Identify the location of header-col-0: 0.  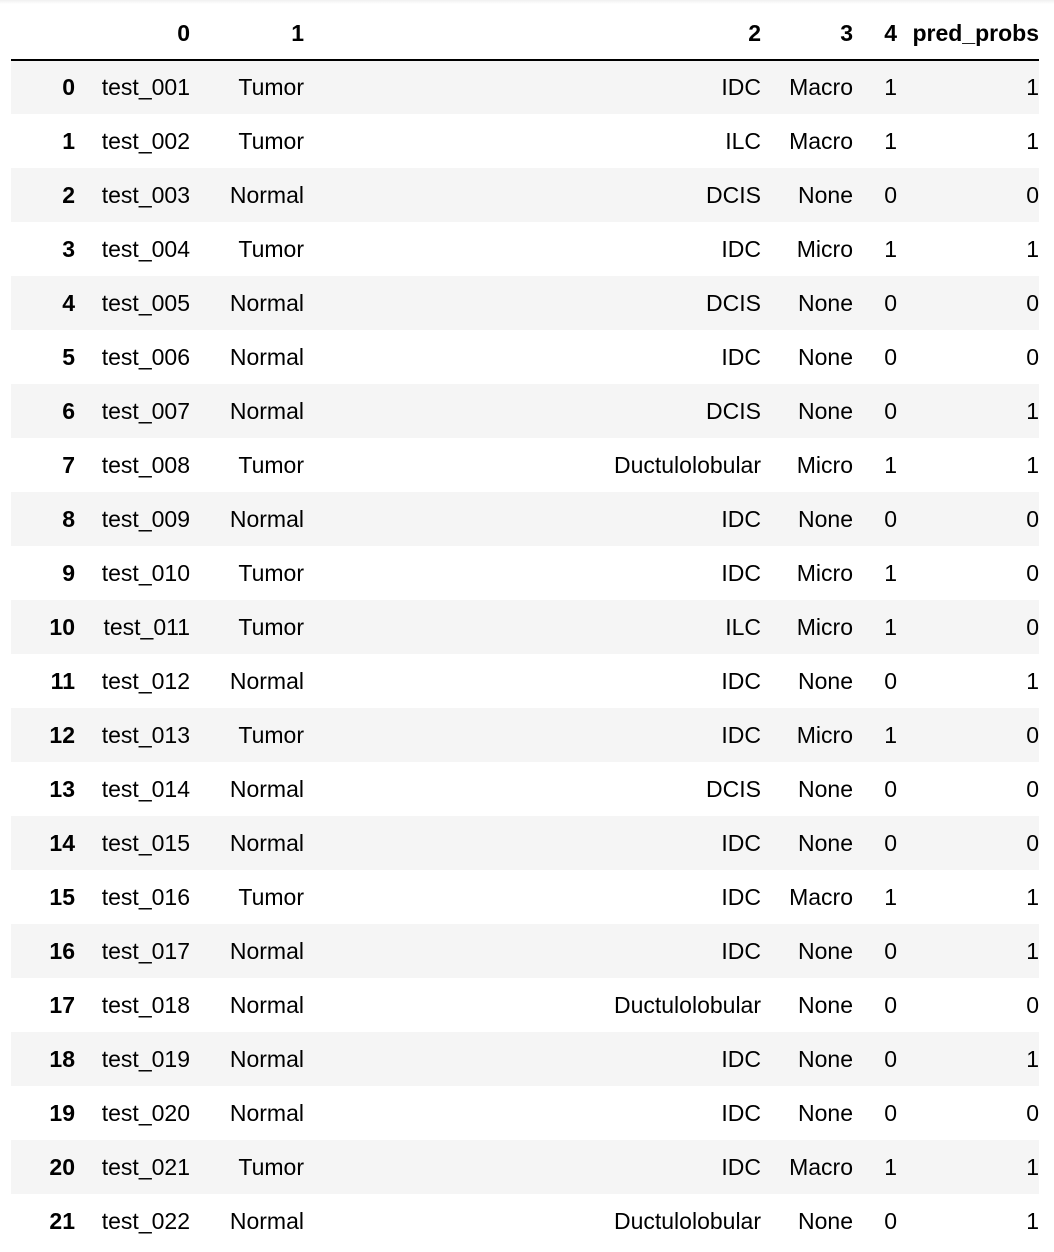
(132, 34).